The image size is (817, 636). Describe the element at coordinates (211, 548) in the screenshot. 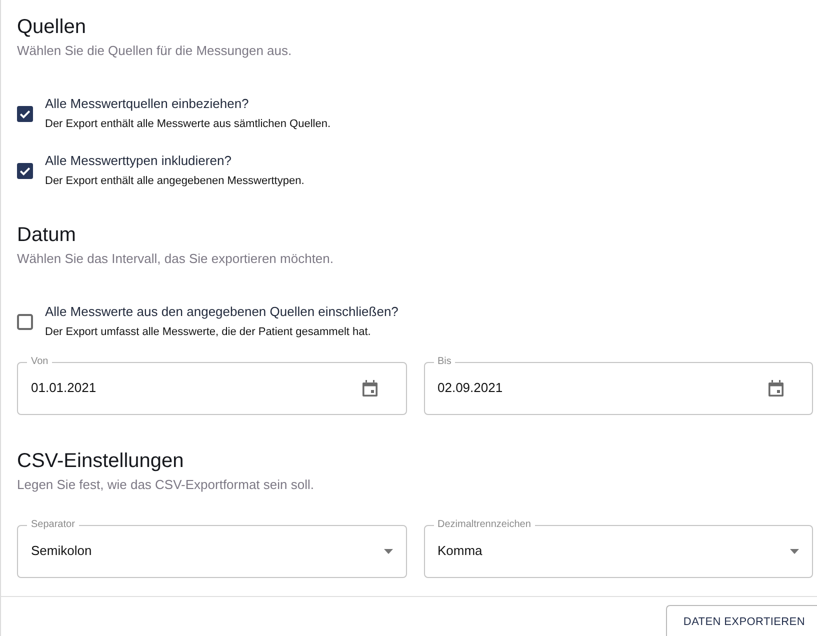

I see `select-field: Separator Semikolon` at that location.